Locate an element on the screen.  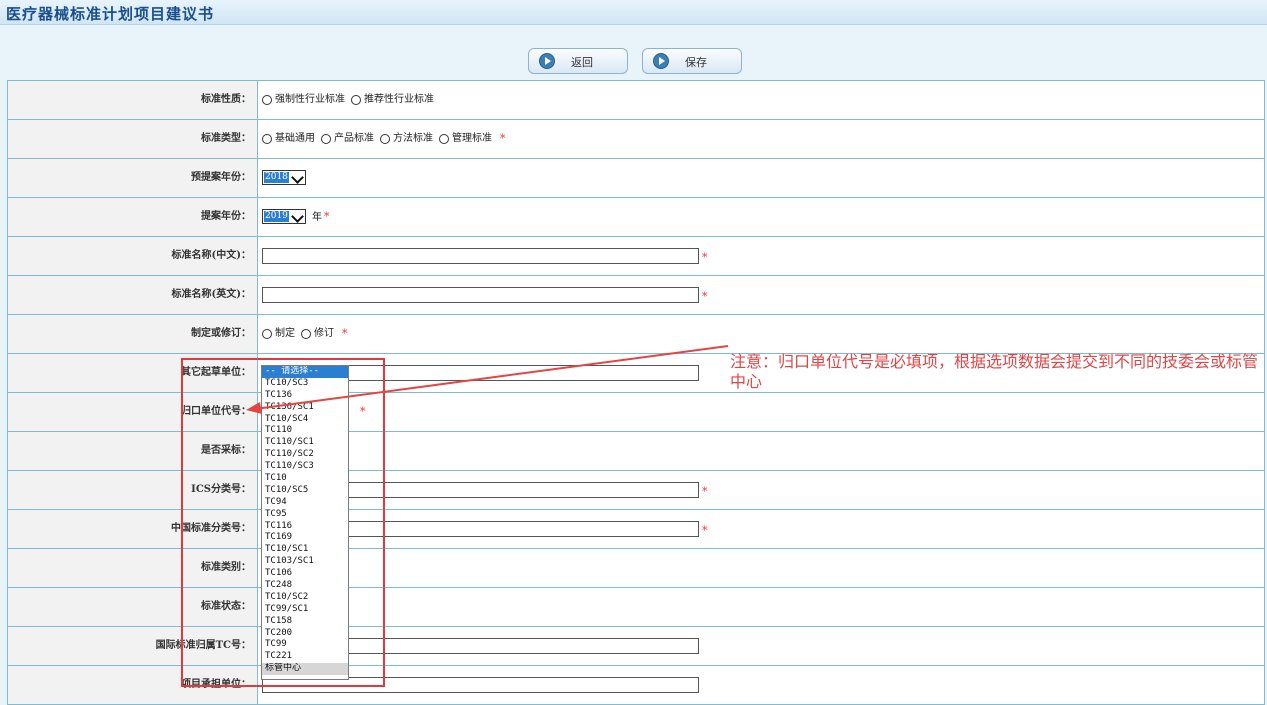
dropdown-option: TC110/SC2 is located at coordinates (305, 455).